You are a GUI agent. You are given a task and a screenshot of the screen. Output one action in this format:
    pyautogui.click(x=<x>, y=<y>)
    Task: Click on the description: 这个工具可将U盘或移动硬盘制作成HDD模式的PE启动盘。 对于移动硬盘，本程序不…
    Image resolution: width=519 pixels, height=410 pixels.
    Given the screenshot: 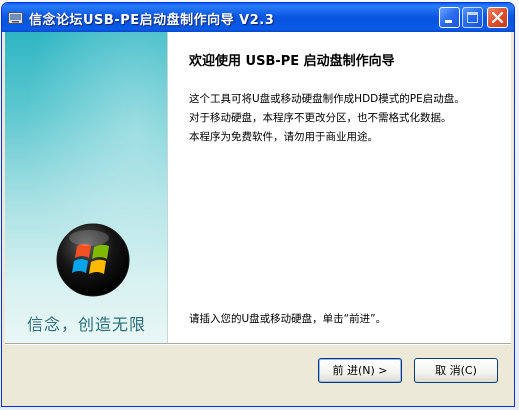 What is the action you would take?
    pyautogui.click(x=348, y=118)
    